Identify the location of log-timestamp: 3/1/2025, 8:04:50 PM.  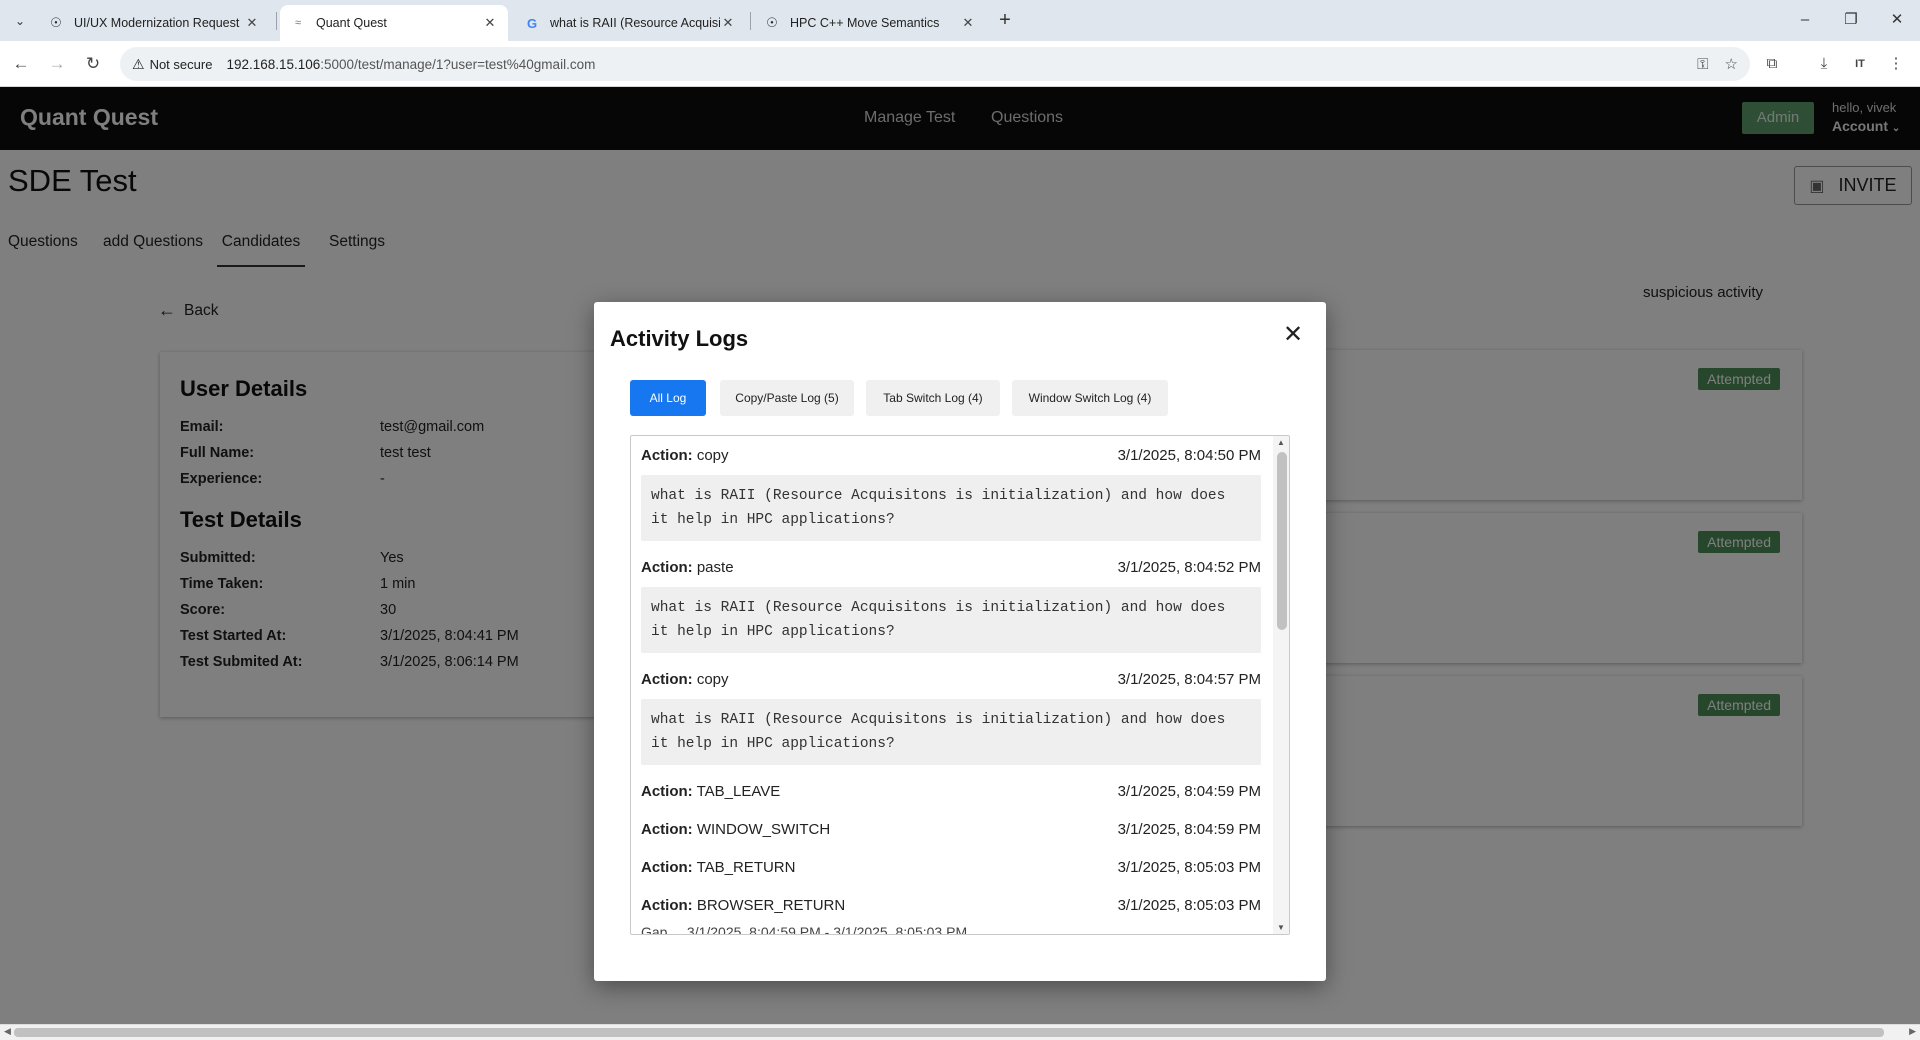
(1189, 455).